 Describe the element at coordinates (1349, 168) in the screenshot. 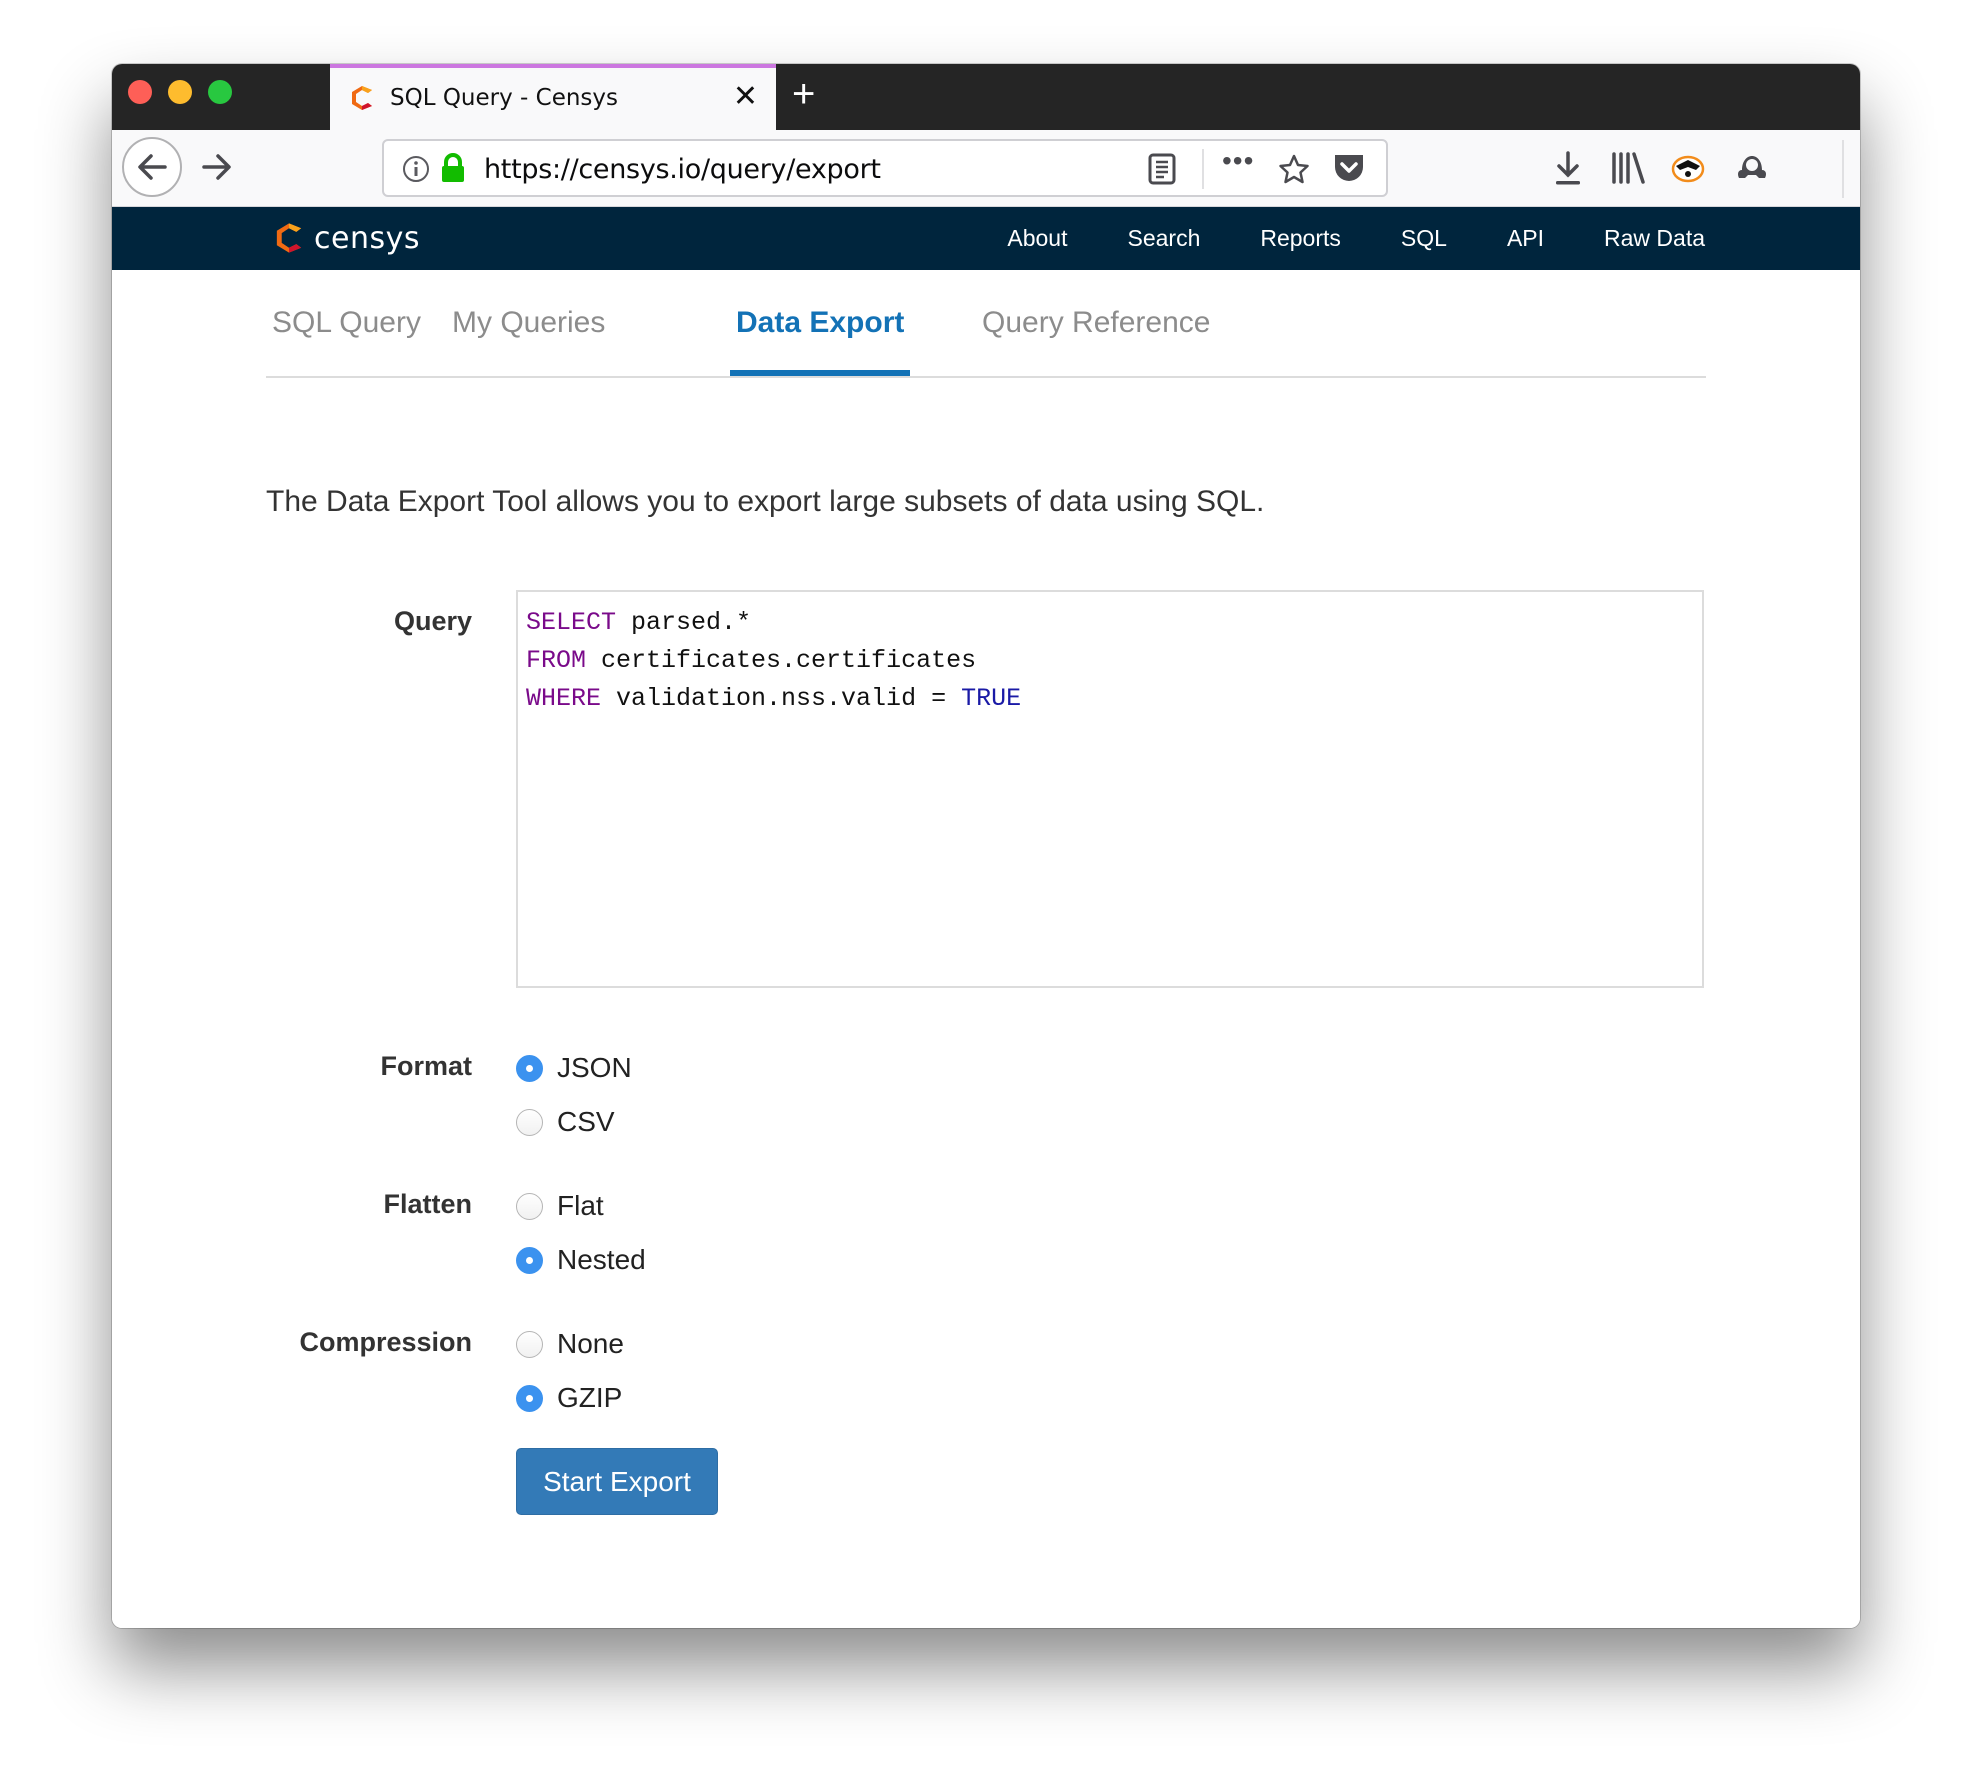

I see `pocket-icon` at that location.